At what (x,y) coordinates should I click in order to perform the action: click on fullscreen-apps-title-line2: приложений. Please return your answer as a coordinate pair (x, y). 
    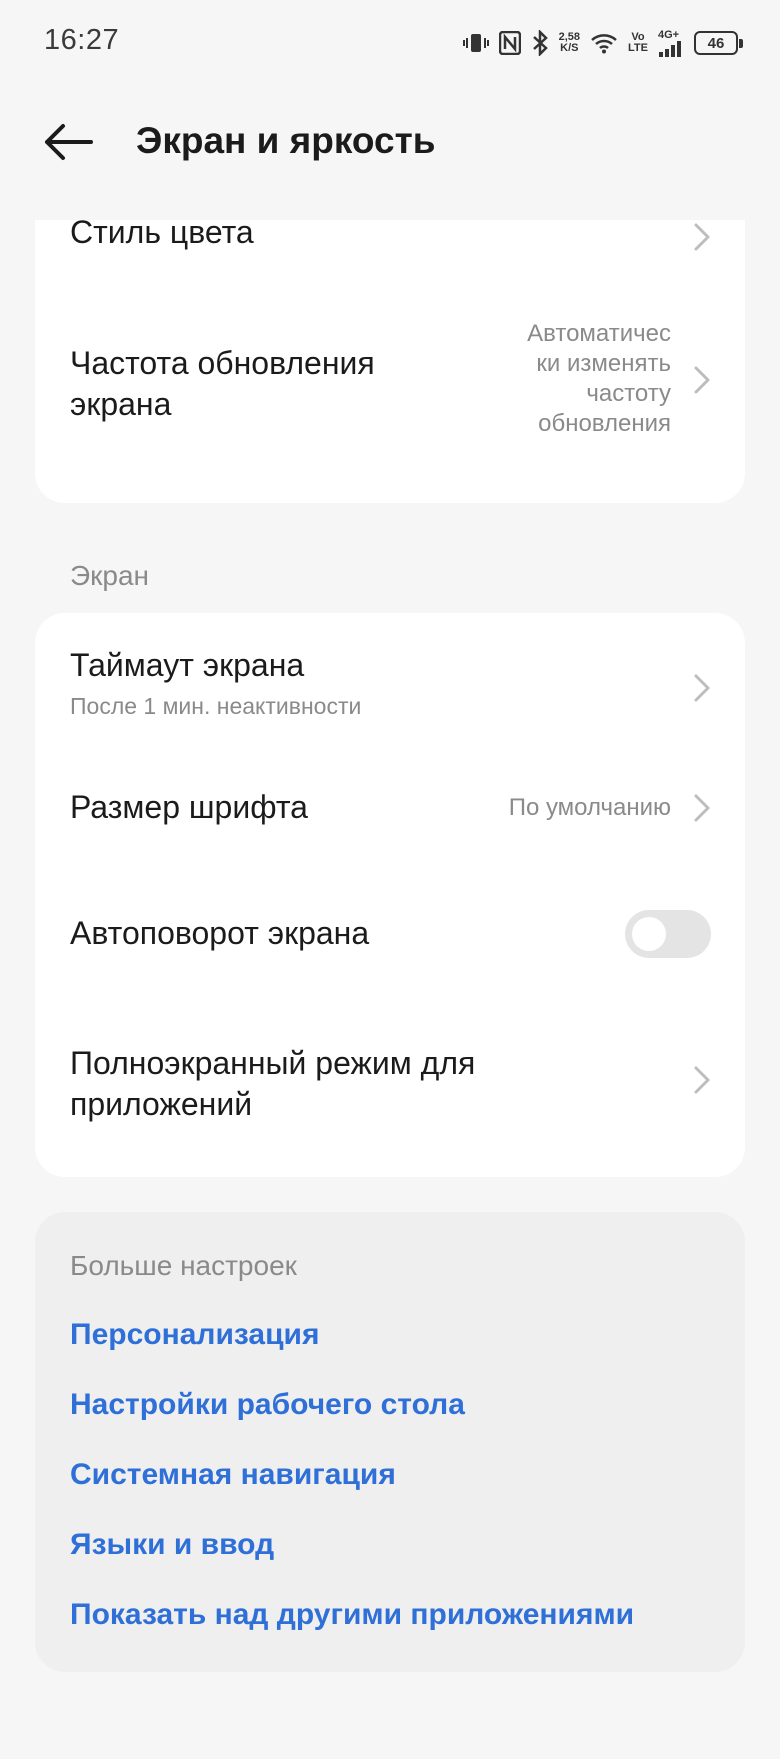
    Looking at the image, I should click on (161, 1104).